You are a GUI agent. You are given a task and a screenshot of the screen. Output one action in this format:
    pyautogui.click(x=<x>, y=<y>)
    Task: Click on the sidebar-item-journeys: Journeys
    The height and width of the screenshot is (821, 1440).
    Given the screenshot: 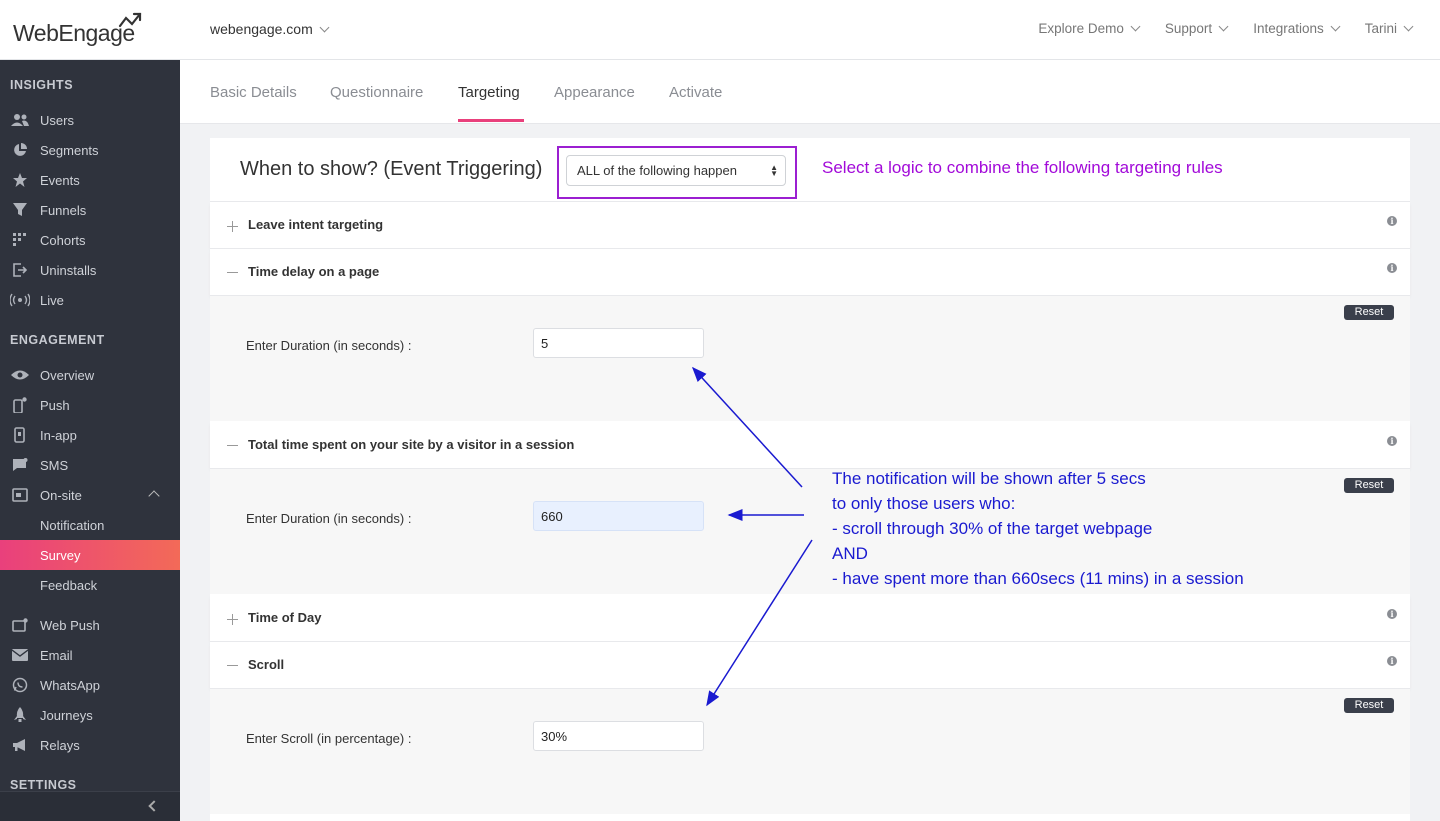 What is the action you would take?
    pyautogui.click(x=90, y=715)
    